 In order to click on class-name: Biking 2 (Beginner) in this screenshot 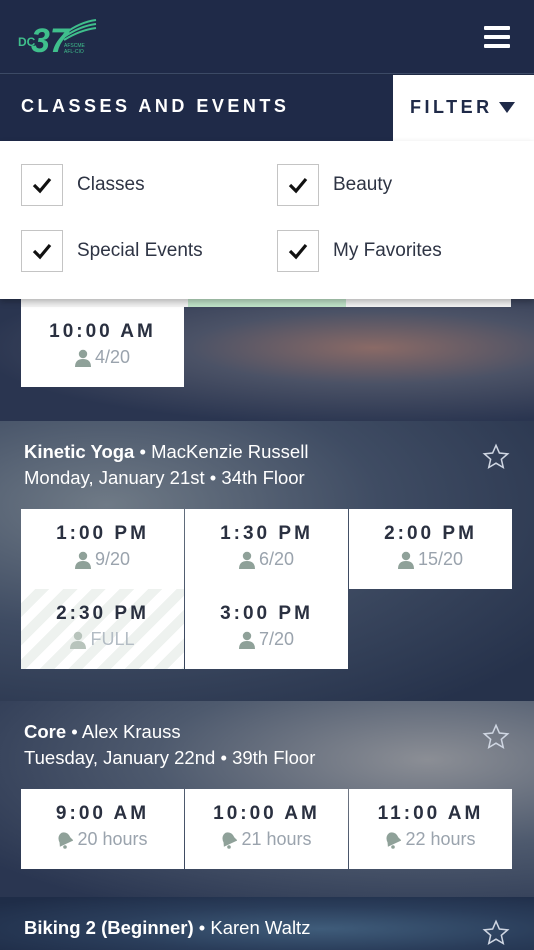, I will do `click(109, 927)`.